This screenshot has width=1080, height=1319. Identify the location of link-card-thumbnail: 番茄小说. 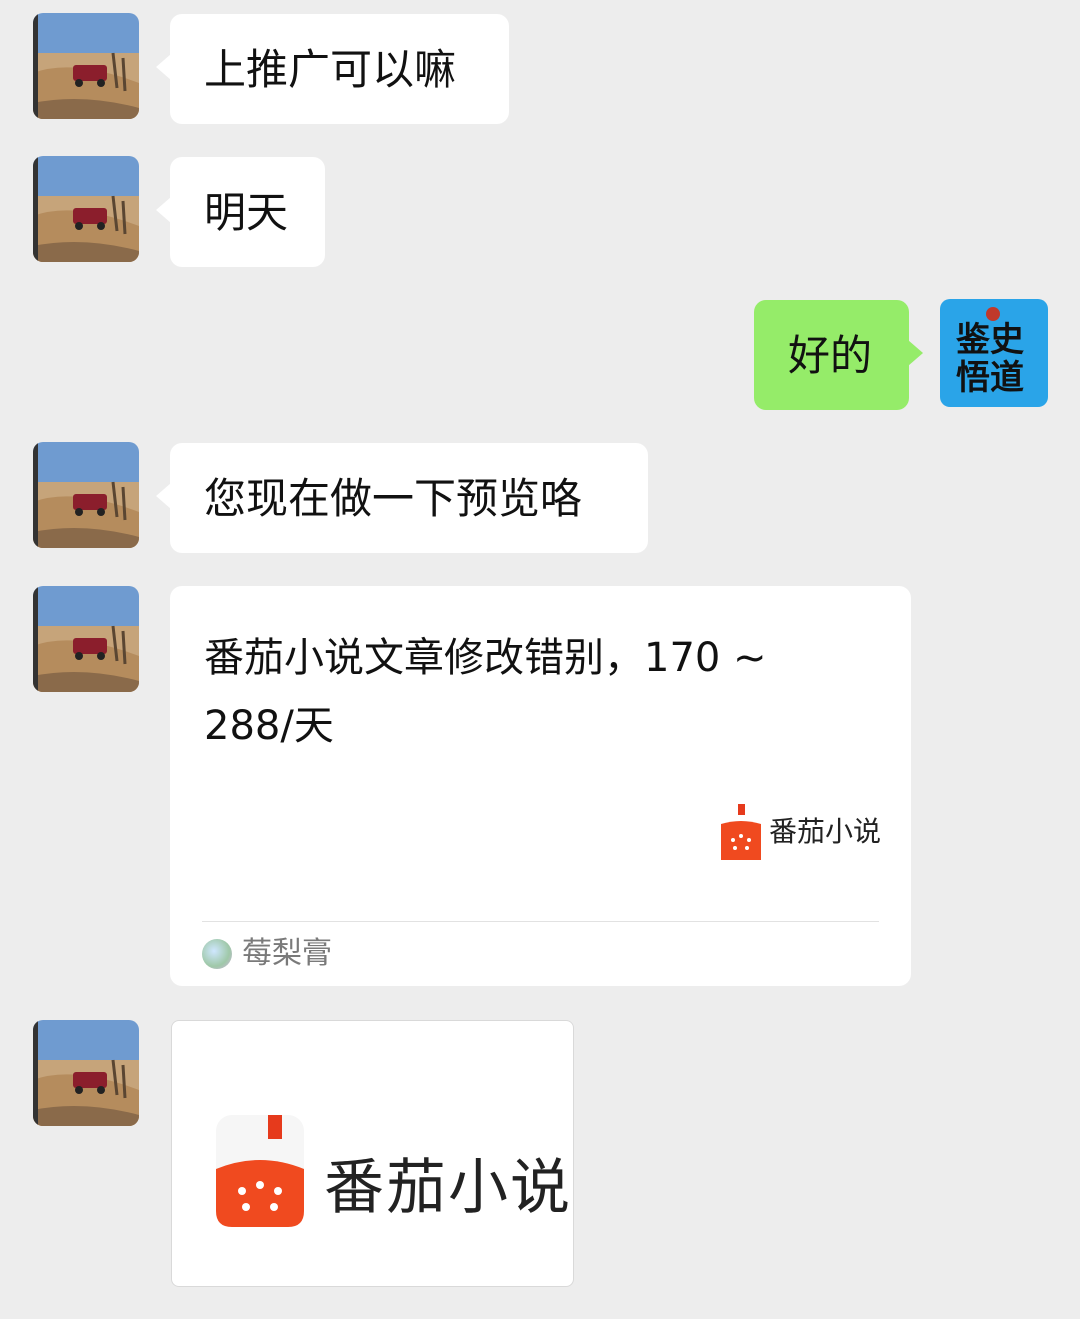
(800, 832).